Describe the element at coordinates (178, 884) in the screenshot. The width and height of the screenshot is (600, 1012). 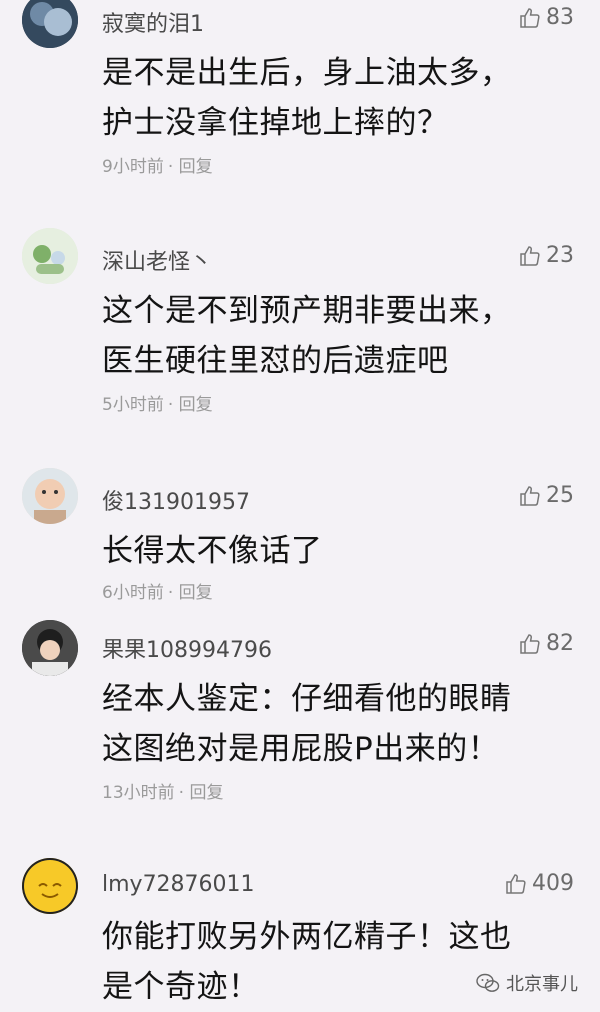
I see `username: lmy72876011` at that location.